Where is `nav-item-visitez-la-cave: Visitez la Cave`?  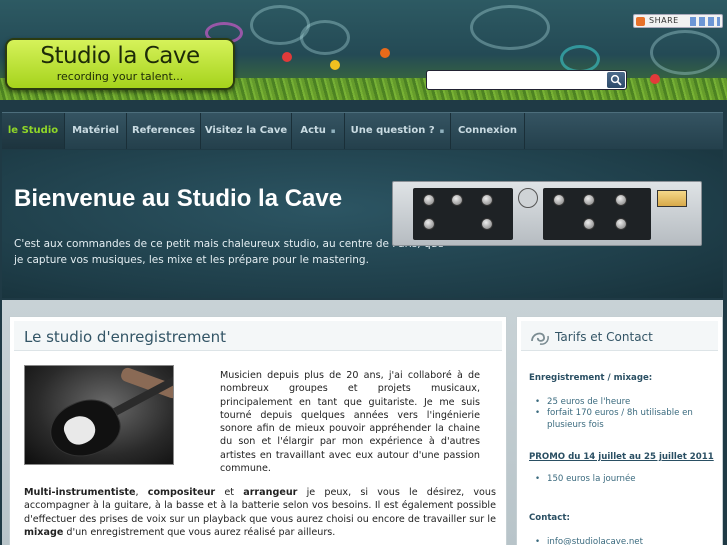 nav-item-visitez-la-cave: Visitez la Cave is located at coordinates (246, 131).